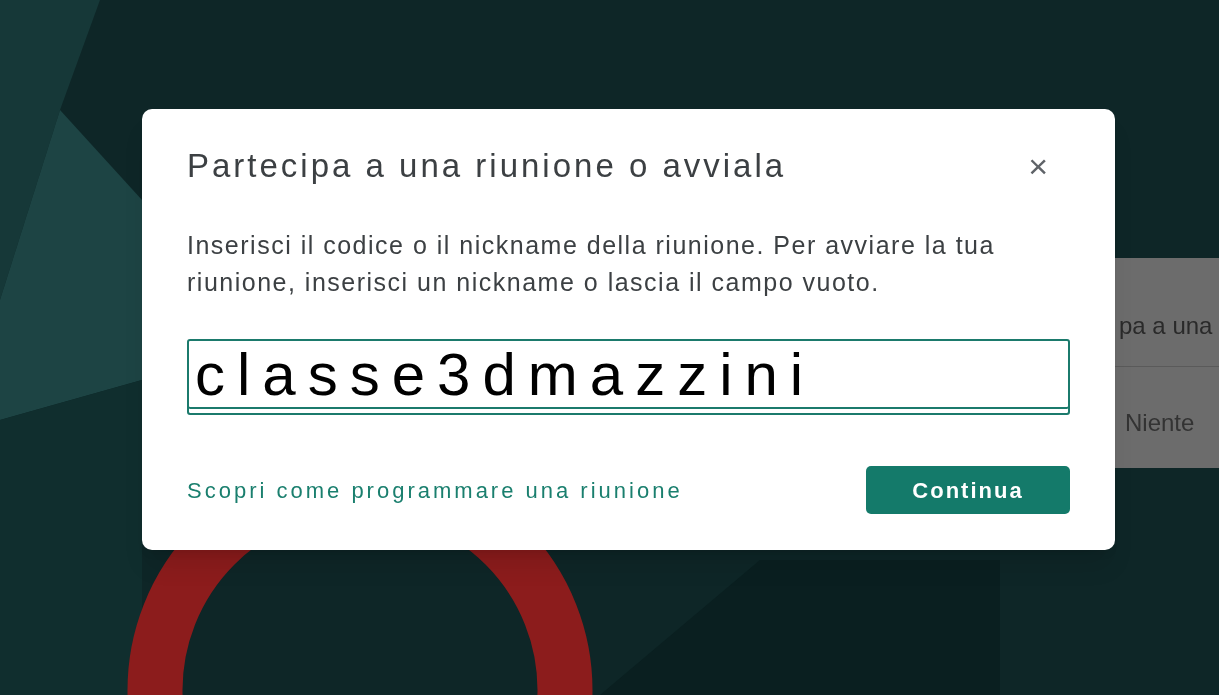  What do you see at coordinates (1166, 326) in the screenshot?
I see `card-title: pa a una` at bounding box center [1166, 326].